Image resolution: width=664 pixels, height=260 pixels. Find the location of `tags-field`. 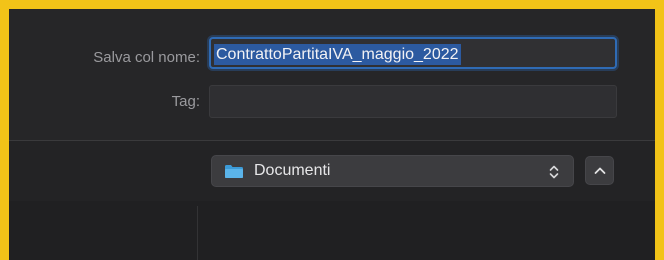

tags-field is located at coordinates (413, 101).